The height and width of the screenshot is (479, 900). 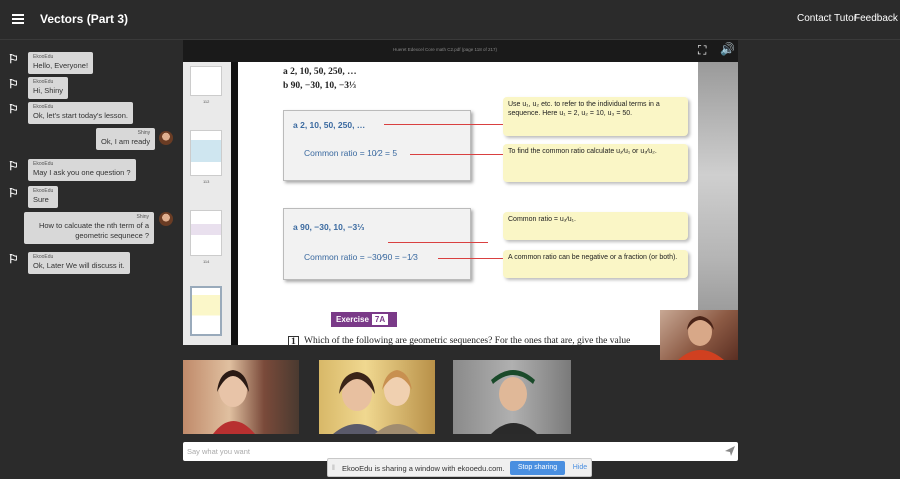 I want to click on example-1-ratio: Common ratio = 10⁄2 = 5, so click(x=351, y=153).